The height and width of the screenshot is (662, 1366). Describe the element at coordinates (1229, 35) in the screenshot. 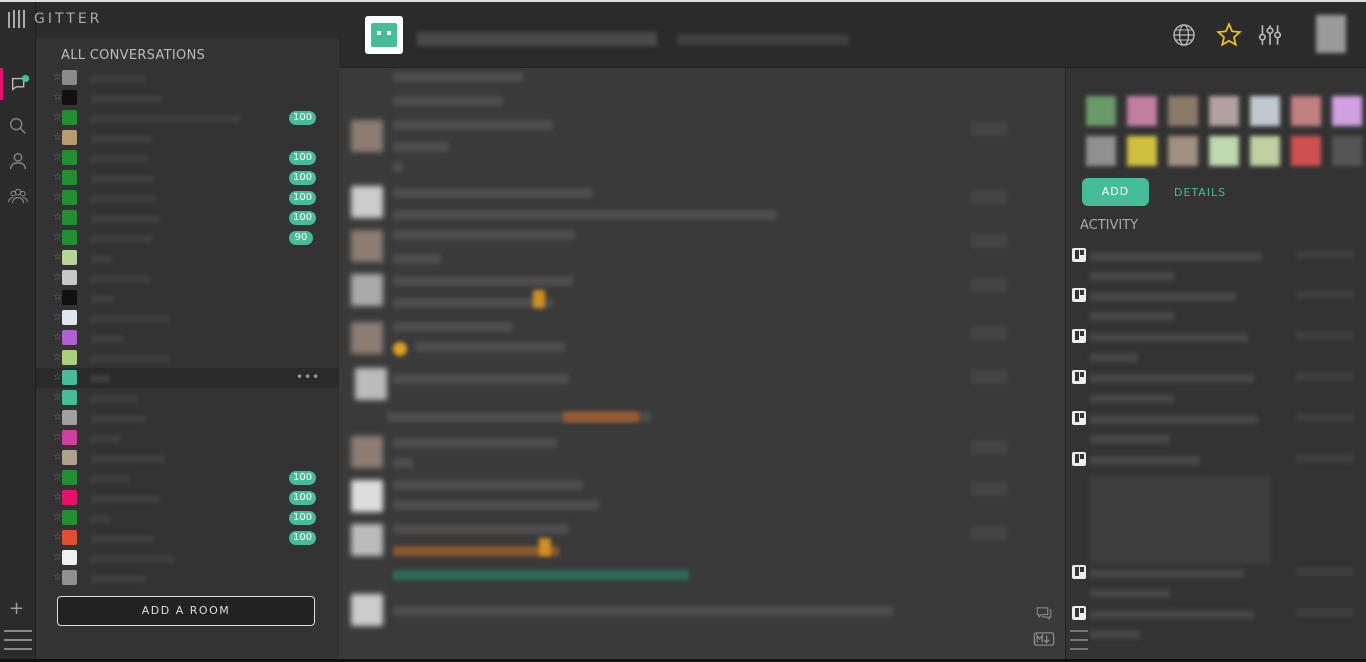

I see `star-icon` at that location.